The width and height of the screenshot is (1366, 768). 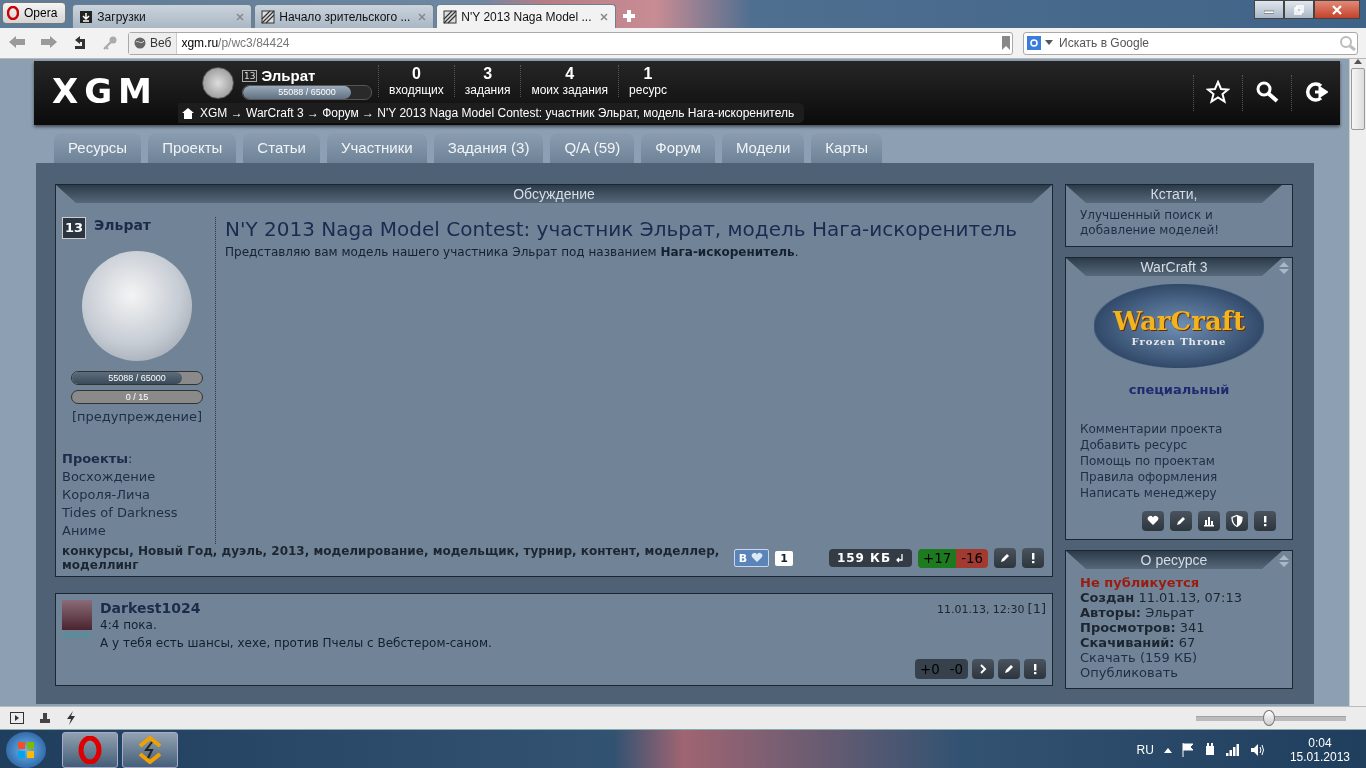 I want to click on warnings-text: 0 / 15, so click(x=137, y=397).